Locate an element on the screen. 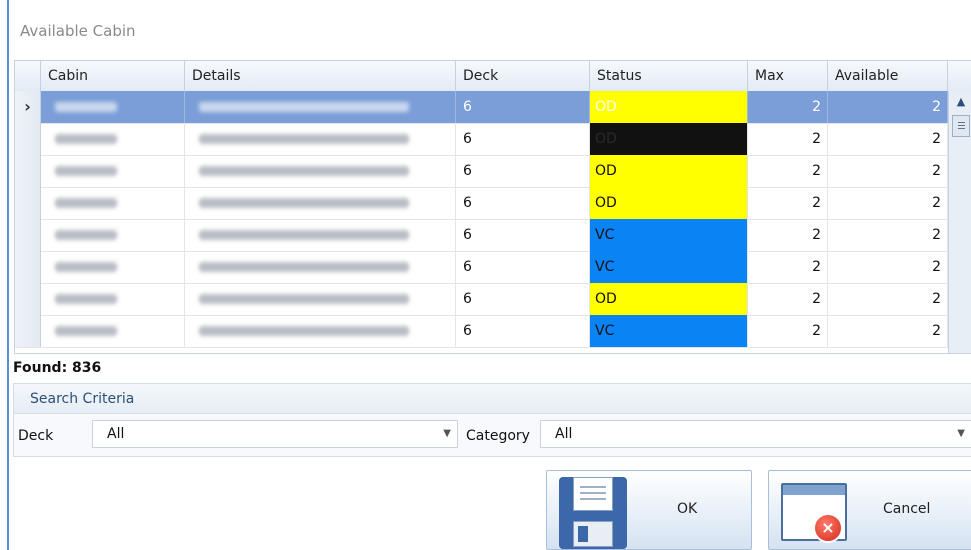 This screenshot has height=550, width=971. cancel-button-label: Cancel is located at coordinates (907, 509).